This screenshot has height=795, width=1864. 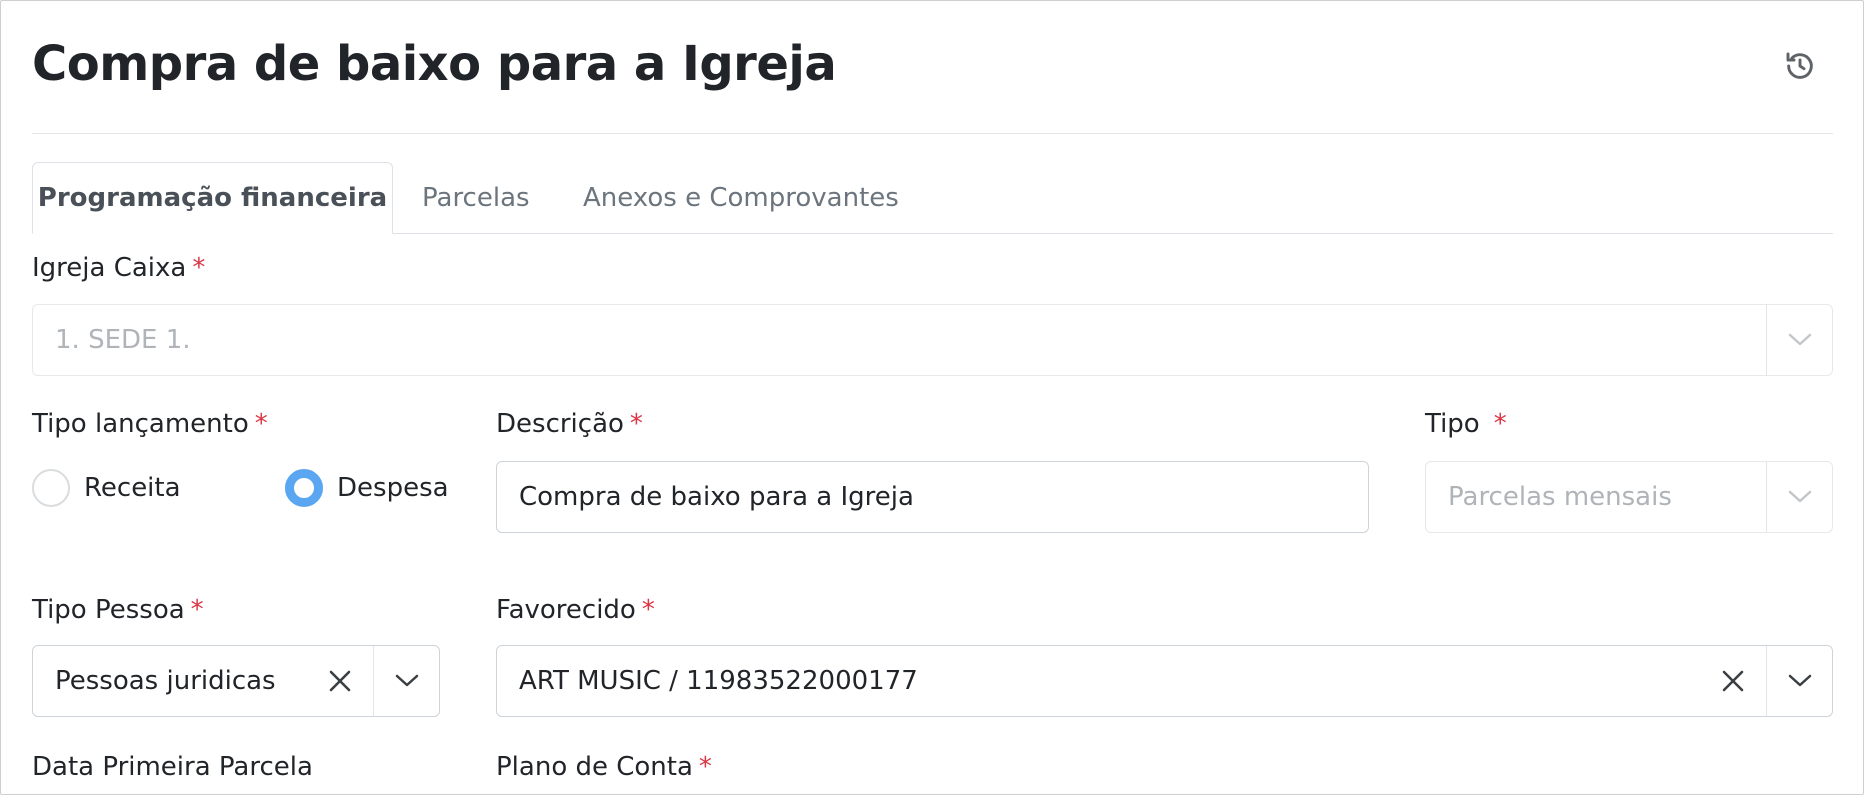 I want to click on plano-de-conta-label: Plano de Conta *, so click(x=604, y=767).